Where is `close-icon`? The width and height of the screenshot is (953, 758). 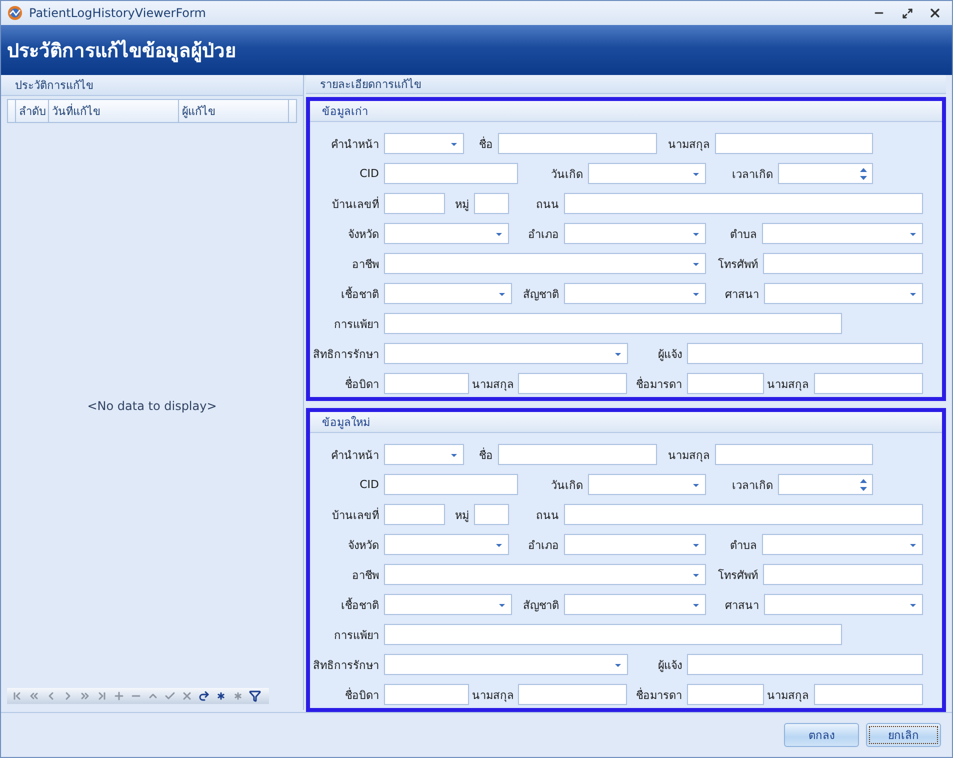
close-icon is located at coordinates (935, 13).